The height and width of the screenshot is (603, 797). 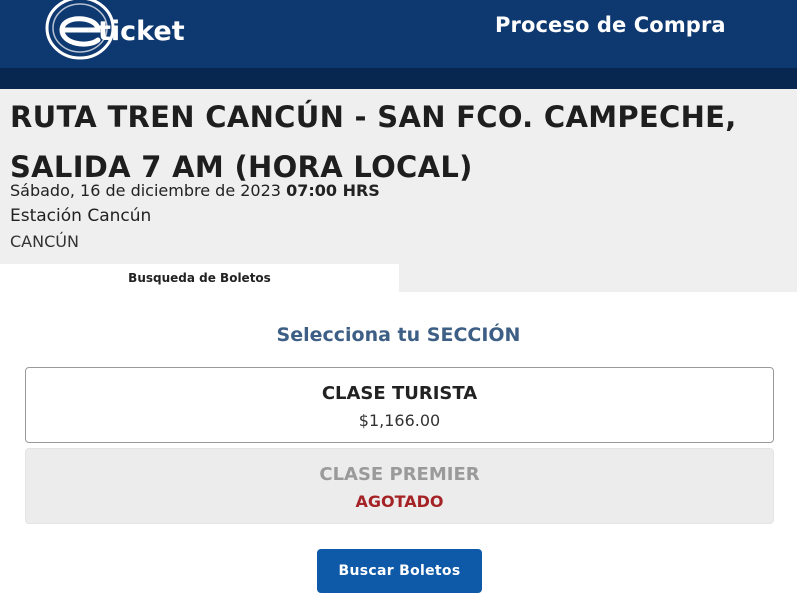 What do you see at coordinates (141, 31) in the screenshot?
I see `logo-wordmark: ticket` at bounding box center [141, 31].